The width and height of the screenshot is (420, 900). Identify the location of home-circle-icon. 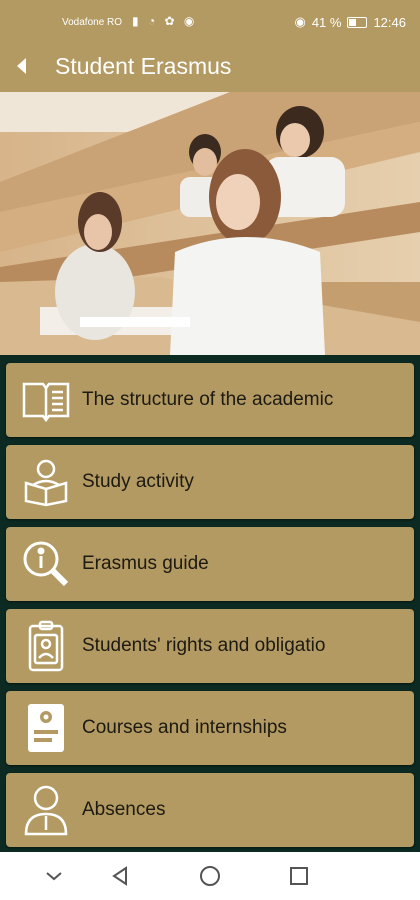
(210, 876).